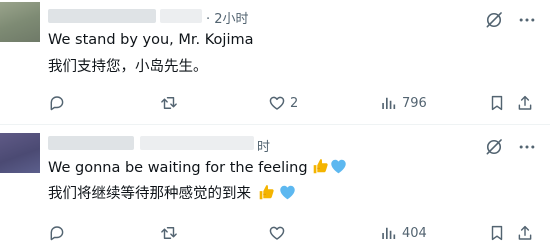 Image resolution: width=550 pixels, height=246 pixels. I want to click on views-button: 404, so click(403, 233).